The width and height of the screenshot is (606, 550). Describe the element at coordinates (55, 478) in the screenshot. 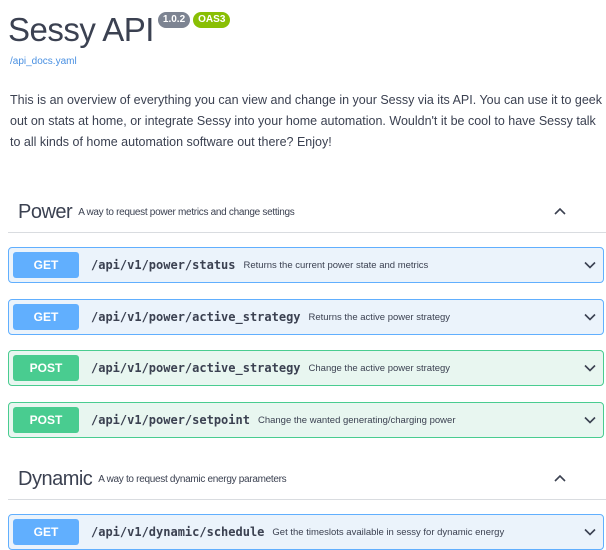

I see `tag-name: Dynamic` at that location.